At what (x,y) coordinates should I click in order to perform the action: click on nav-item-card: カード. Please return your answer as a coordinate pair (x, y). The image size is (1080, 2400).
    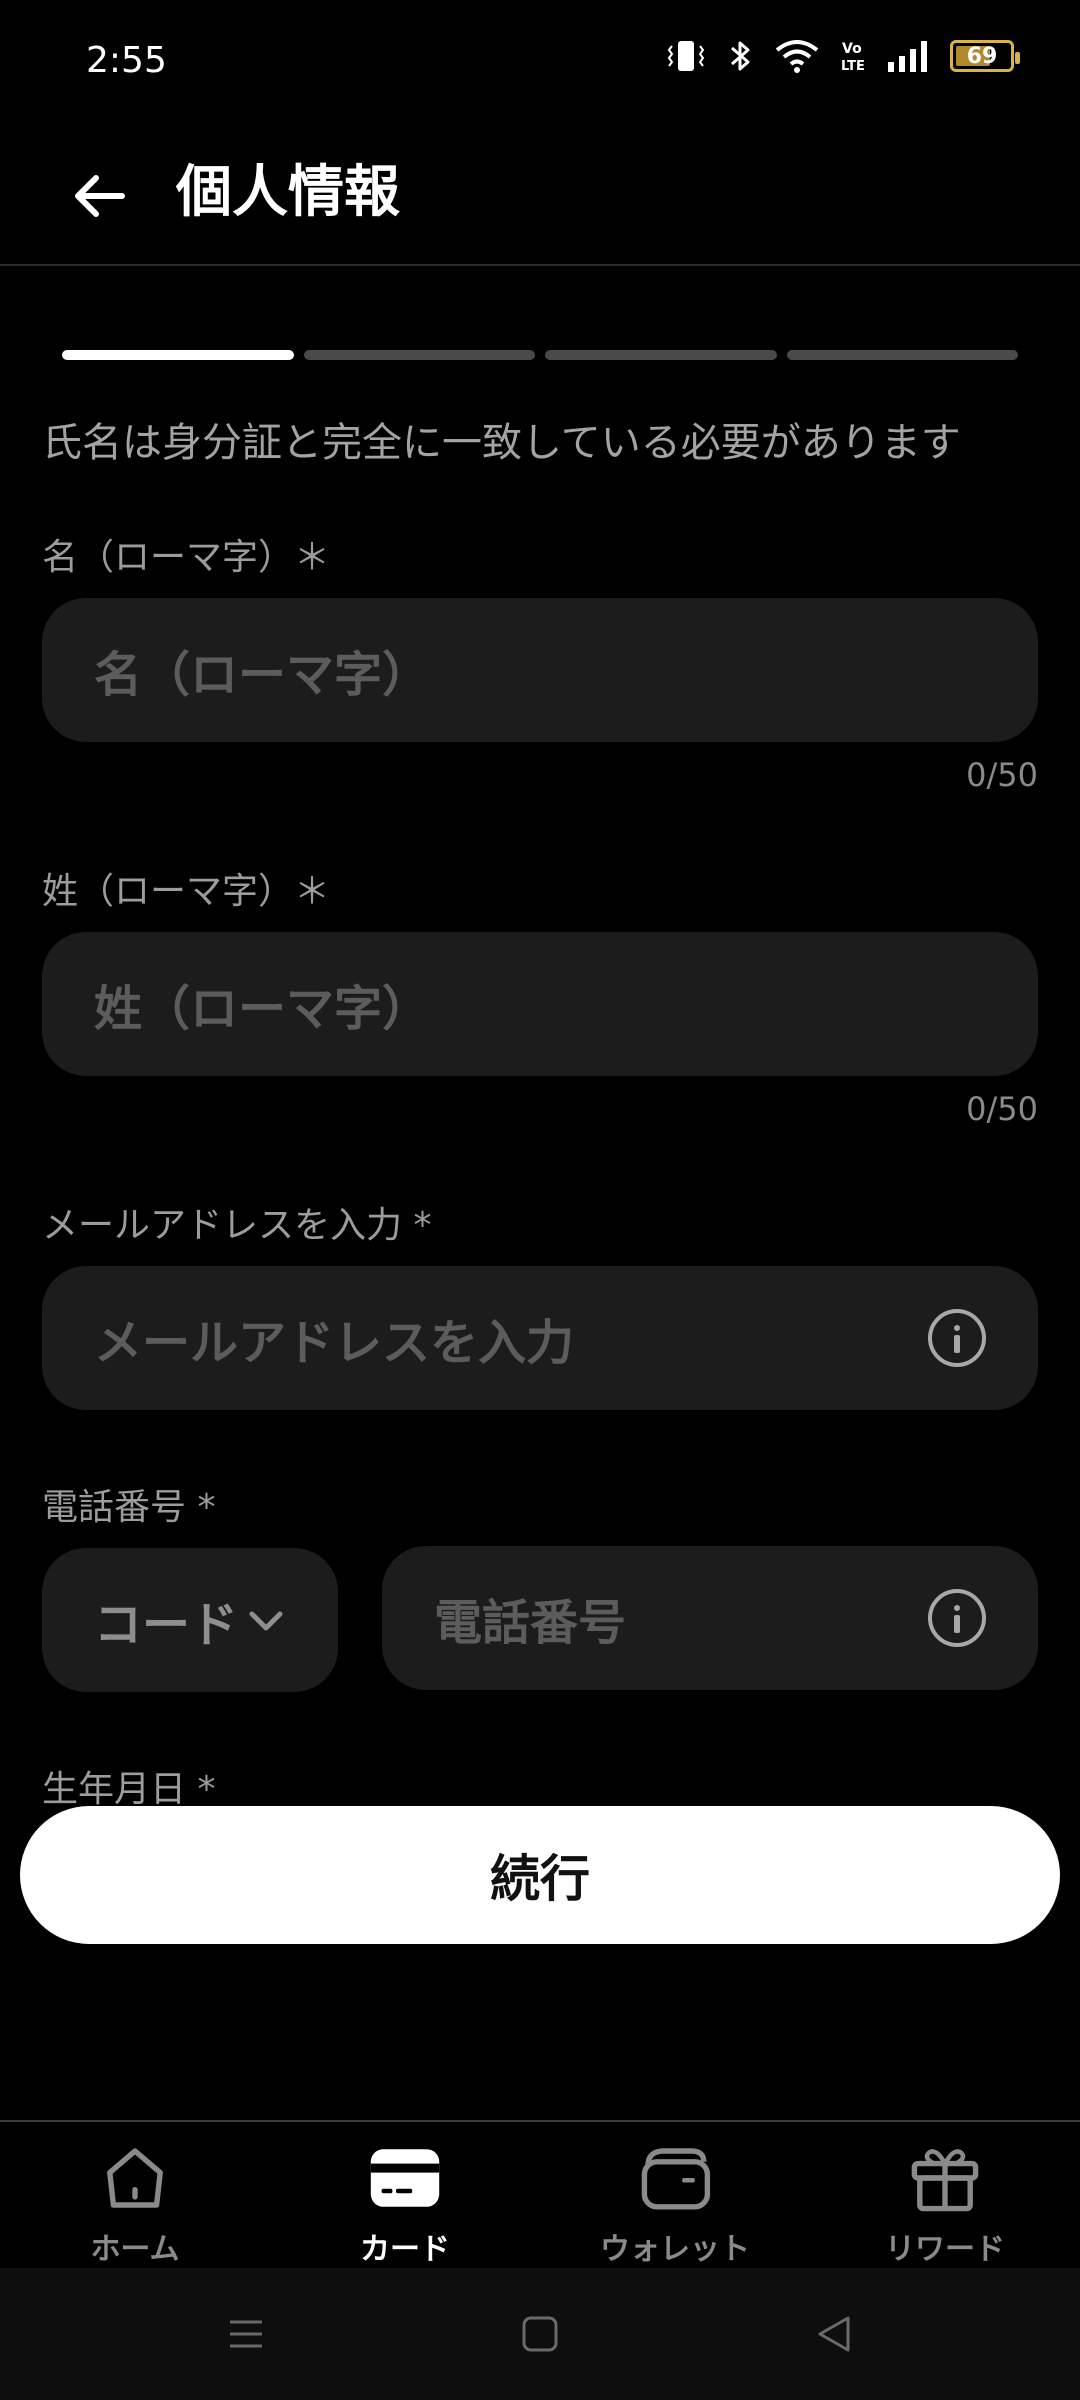
    Looking at the image, I should click on (405, 2195).